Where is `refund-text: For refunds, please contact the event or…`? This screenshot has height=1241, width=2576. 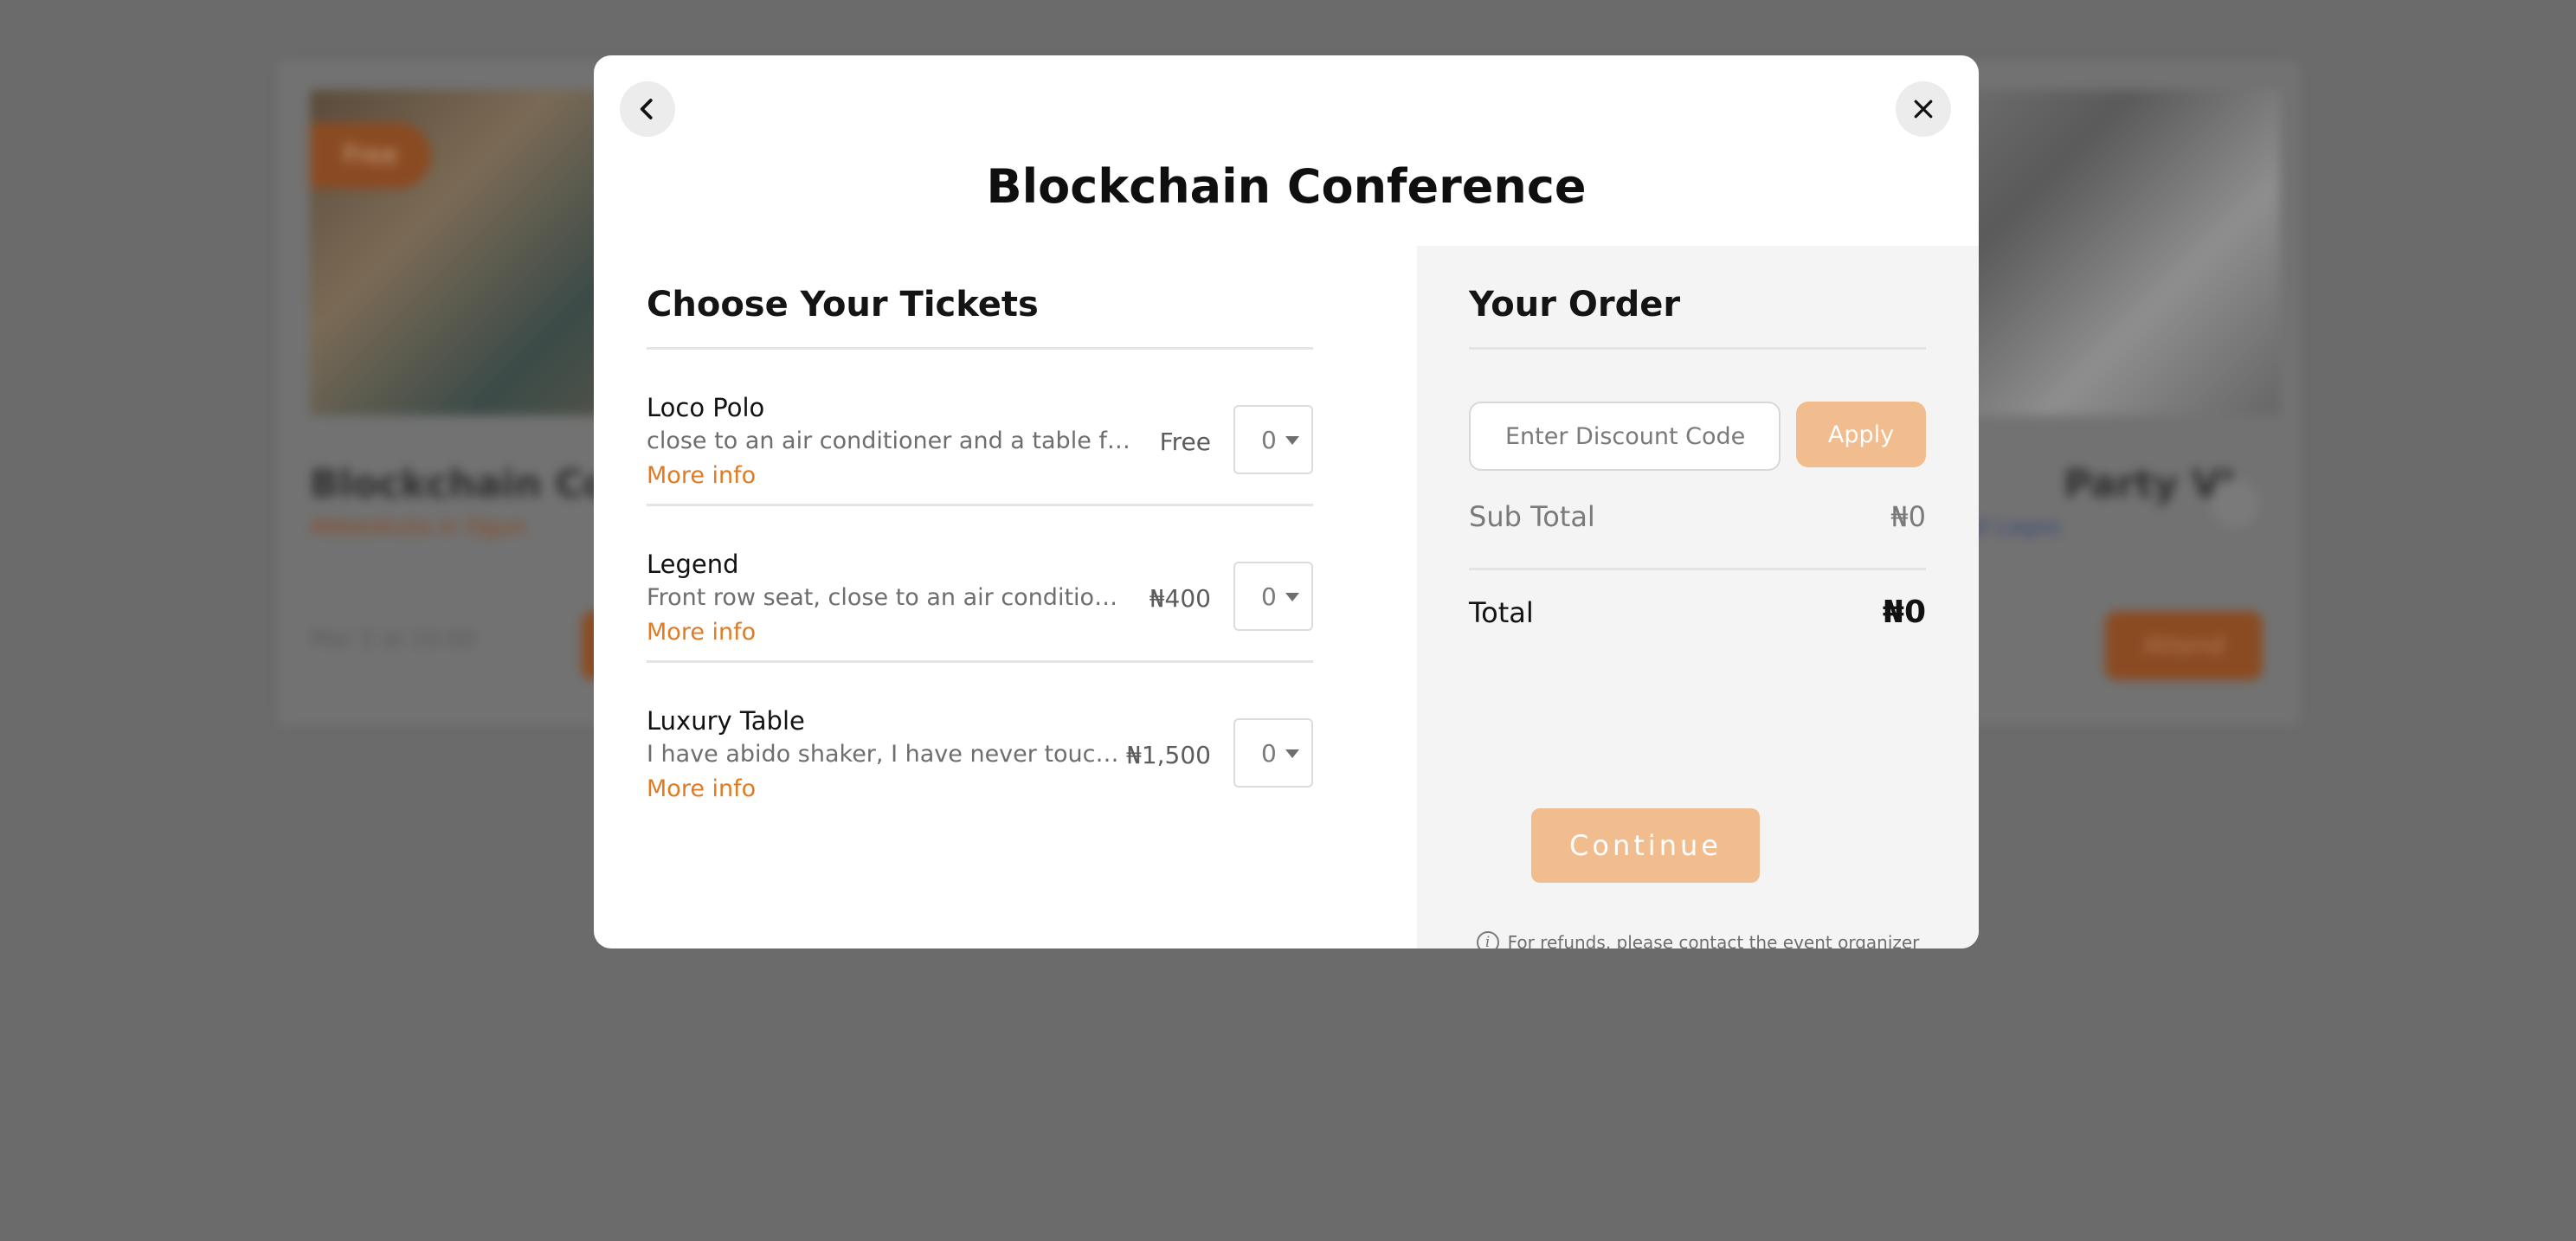 refund-text: For refunds, please contact the event or… is located at coordinates (1713, 940).